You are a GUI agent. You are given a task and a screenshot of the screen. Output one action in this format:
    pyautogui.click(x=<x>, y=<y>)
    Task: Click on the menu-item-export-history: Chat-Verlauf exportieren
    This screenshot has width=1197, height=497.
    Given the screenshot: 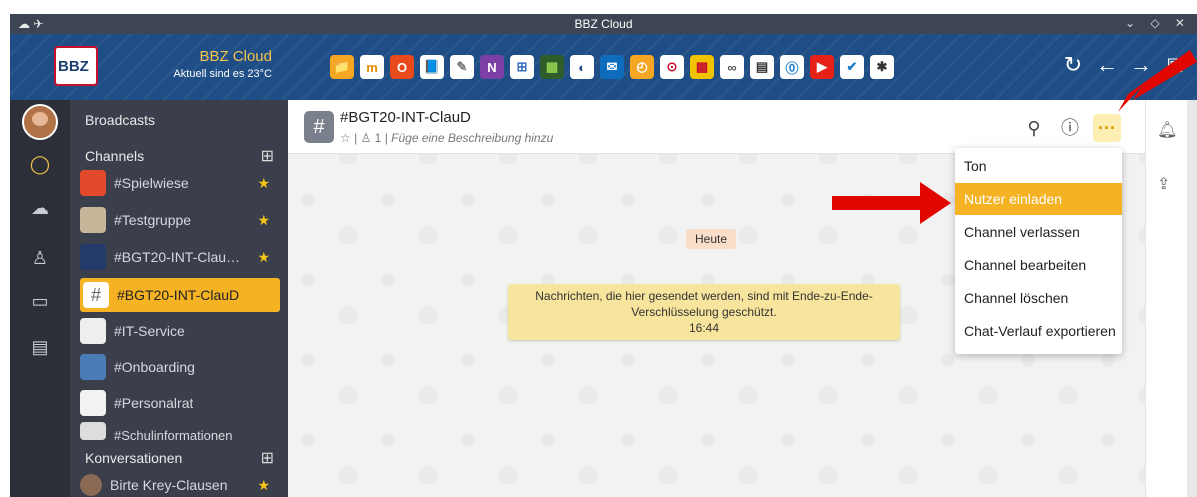 What is the action you would take?
    pyautogui.click(x=1038, y=331)
    